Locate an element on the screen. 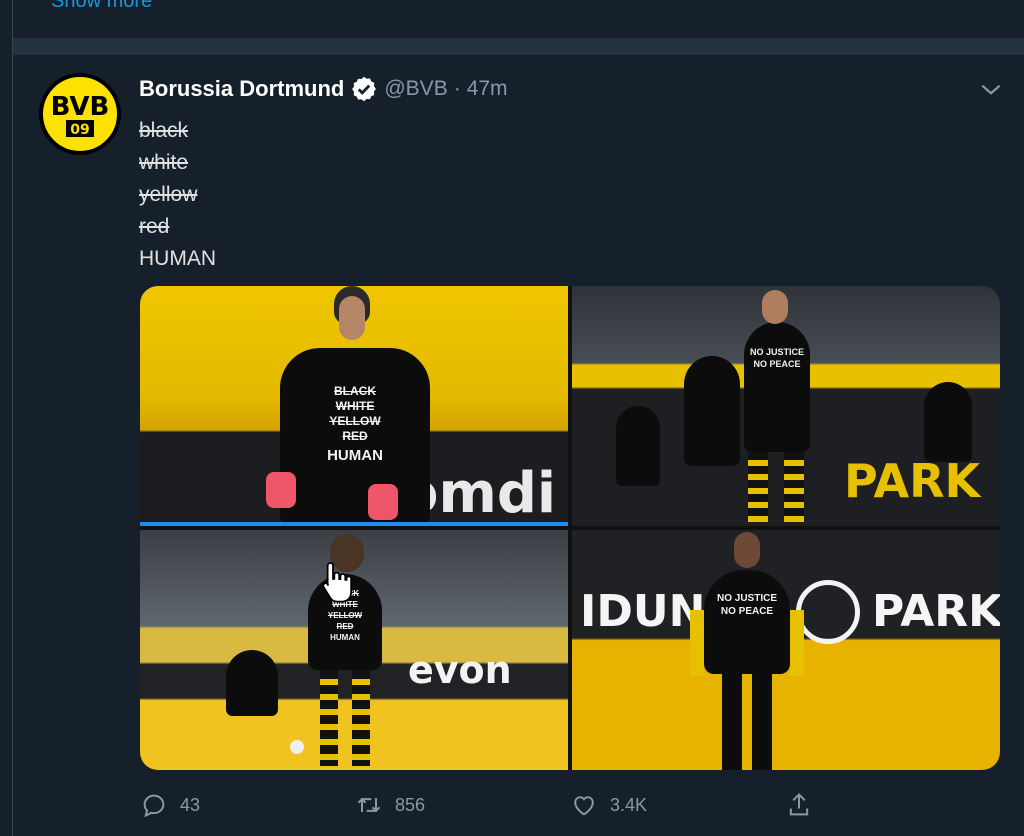 This screenshot has width=1024, height=836. share-action is located at coordinates (892, 805).